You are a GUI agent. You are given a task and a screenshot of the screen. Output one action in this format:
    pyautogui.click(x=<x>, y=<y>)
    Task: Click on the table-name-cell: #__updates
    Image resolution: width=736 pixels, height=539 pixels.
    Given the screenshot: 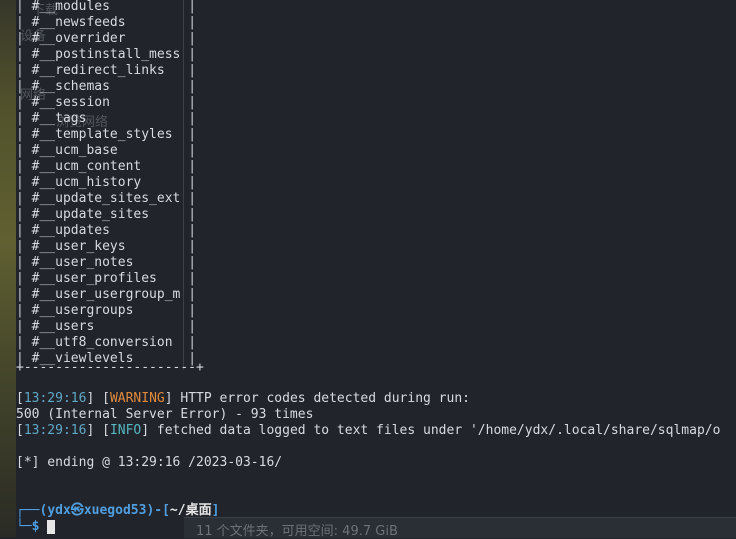 What is the action you would take?
    pyautogui.click(x=70, y=230)
    